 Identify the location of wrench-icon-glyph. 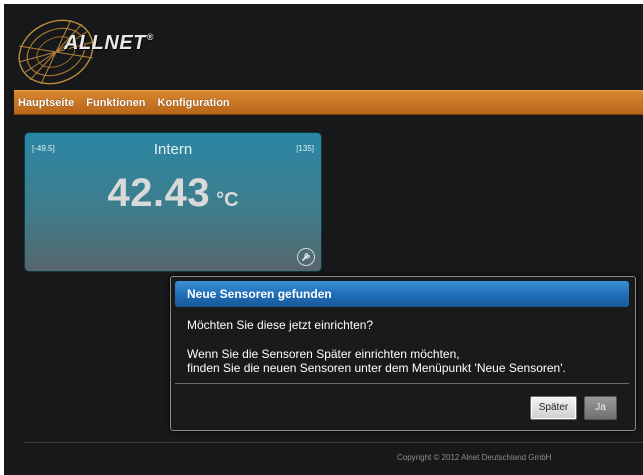
(306, 256).